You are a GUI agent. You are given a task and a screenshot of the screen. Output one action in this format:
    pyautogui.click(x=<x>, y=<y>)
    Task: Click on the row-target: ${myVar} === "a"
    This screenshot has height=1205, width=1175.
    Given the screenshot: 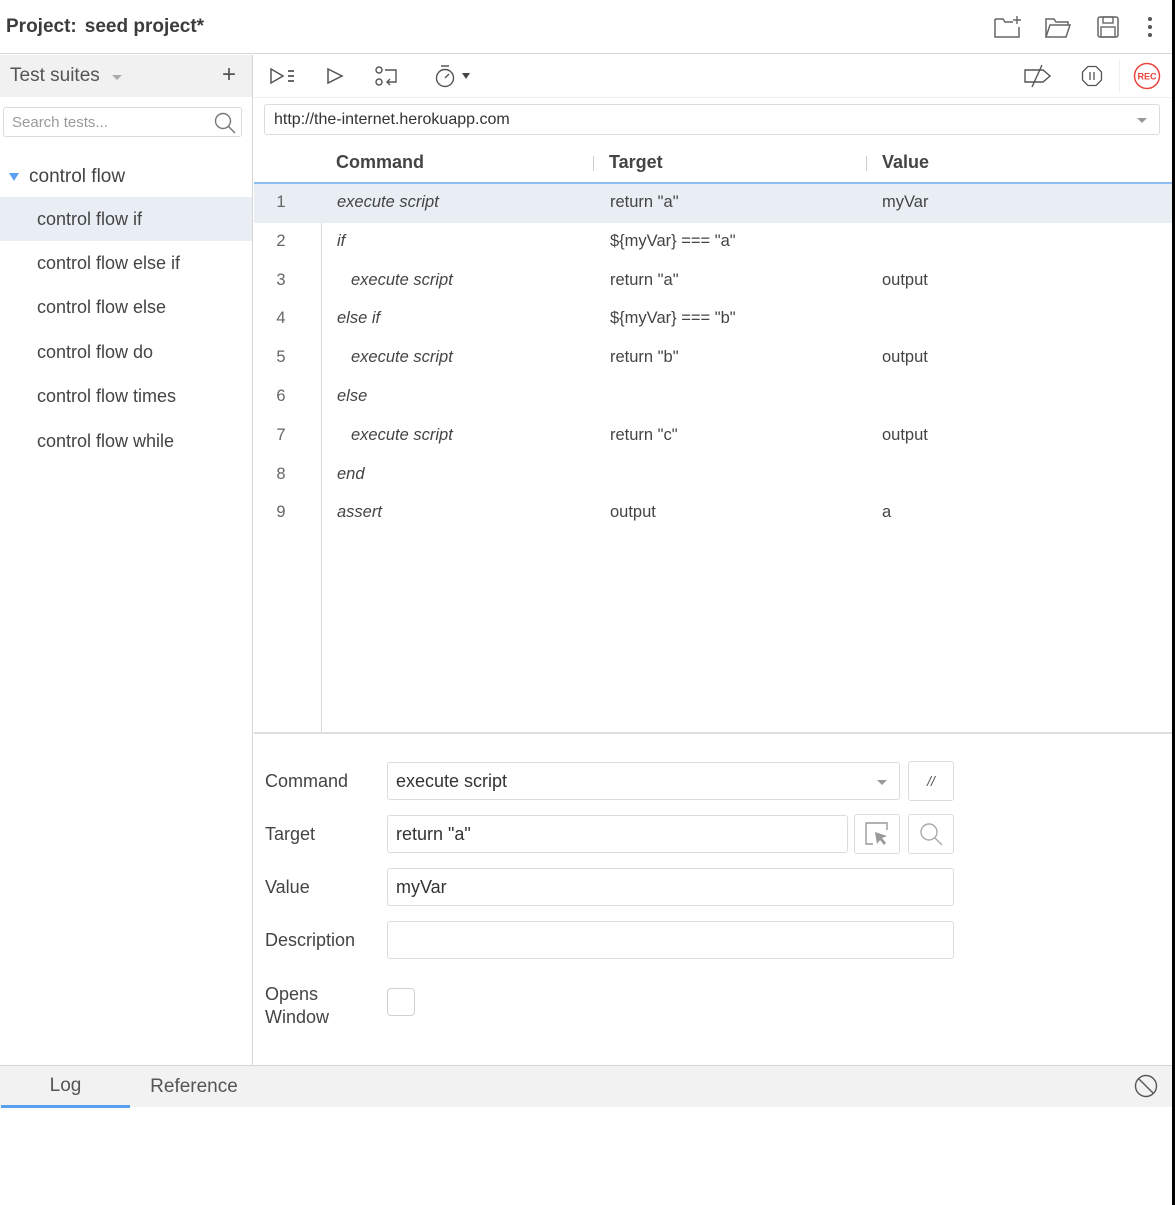 What is the action you would take?
    pyautogui.click(x=673, y=240)
    